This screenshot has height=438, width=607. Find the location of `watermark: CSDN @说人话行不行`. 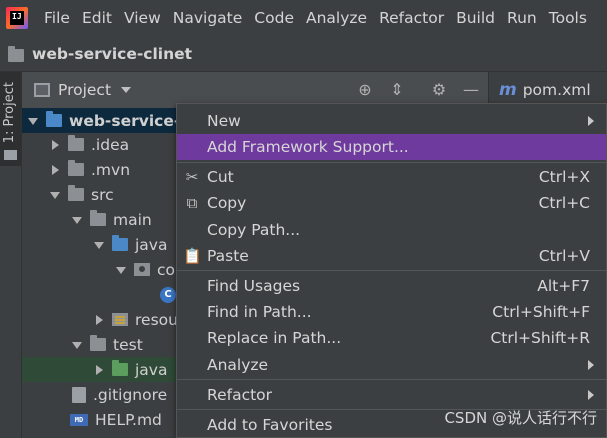

watermark: CSDN @说人话行不行 is located at coordinates (520, 418).